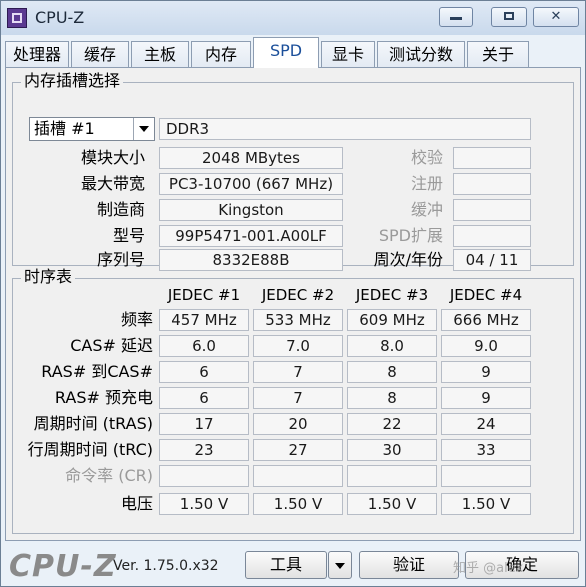 The width and height of the screenshot is (586, 587). Describe the element at coordinates (103, 397) in the screenshot. I see `ras-precharge-label: RAS# 预充电` at that location.